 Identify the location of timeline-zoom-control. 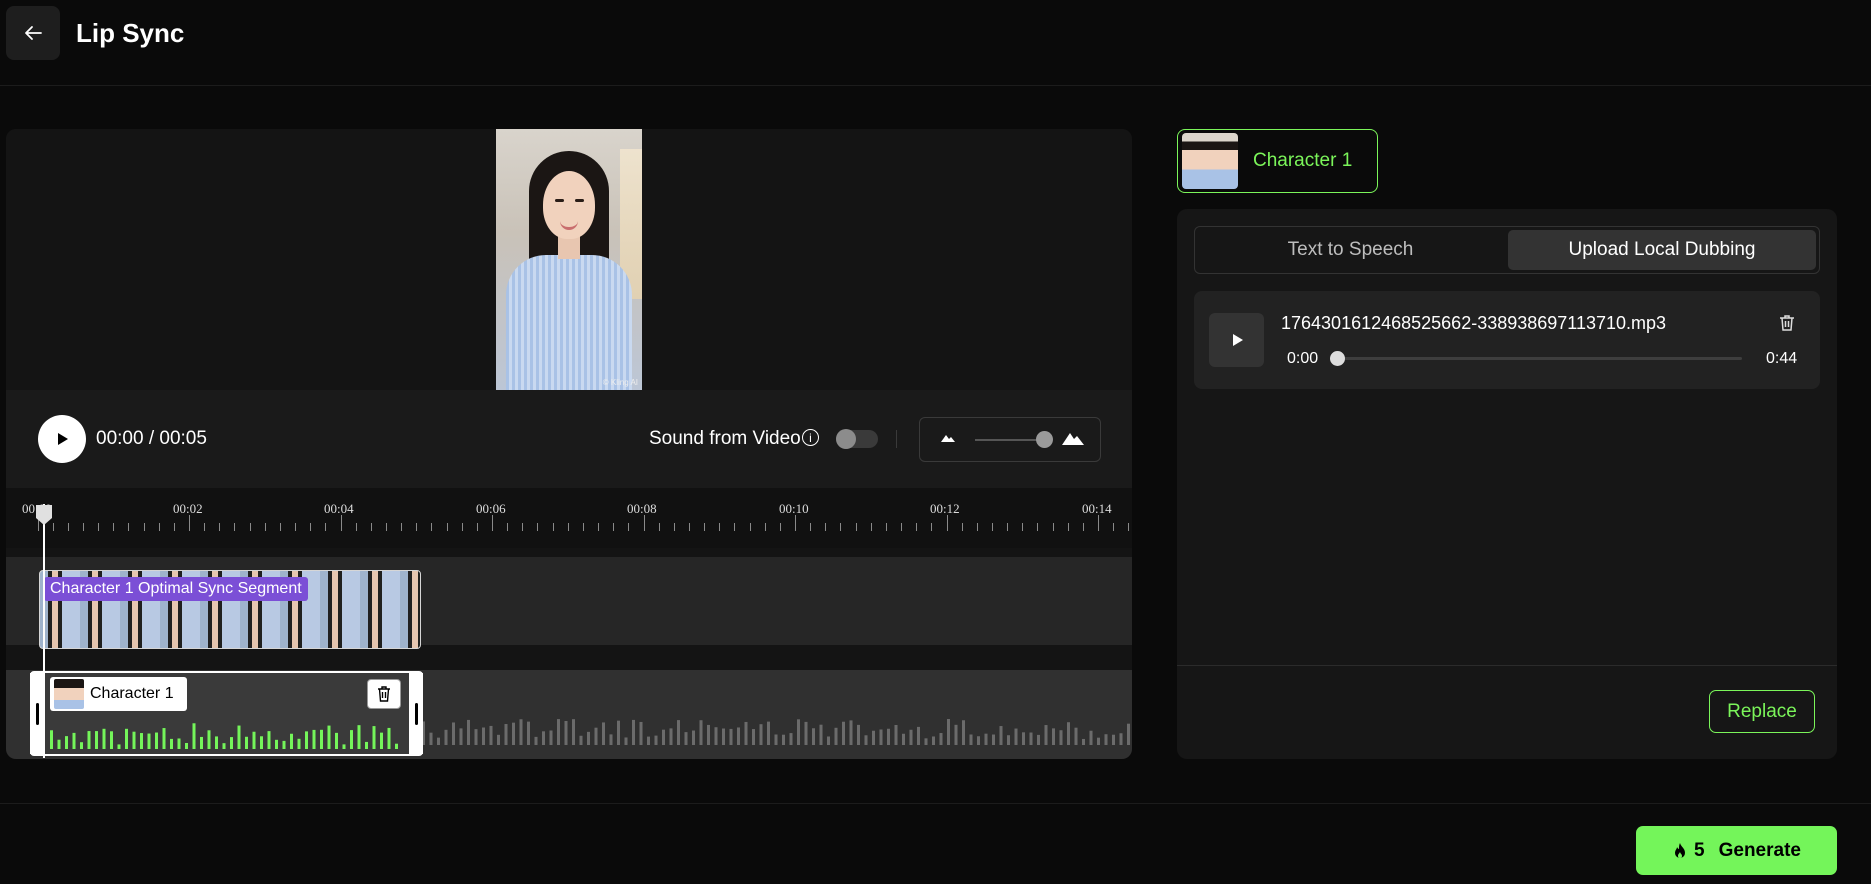
(1010, 439).